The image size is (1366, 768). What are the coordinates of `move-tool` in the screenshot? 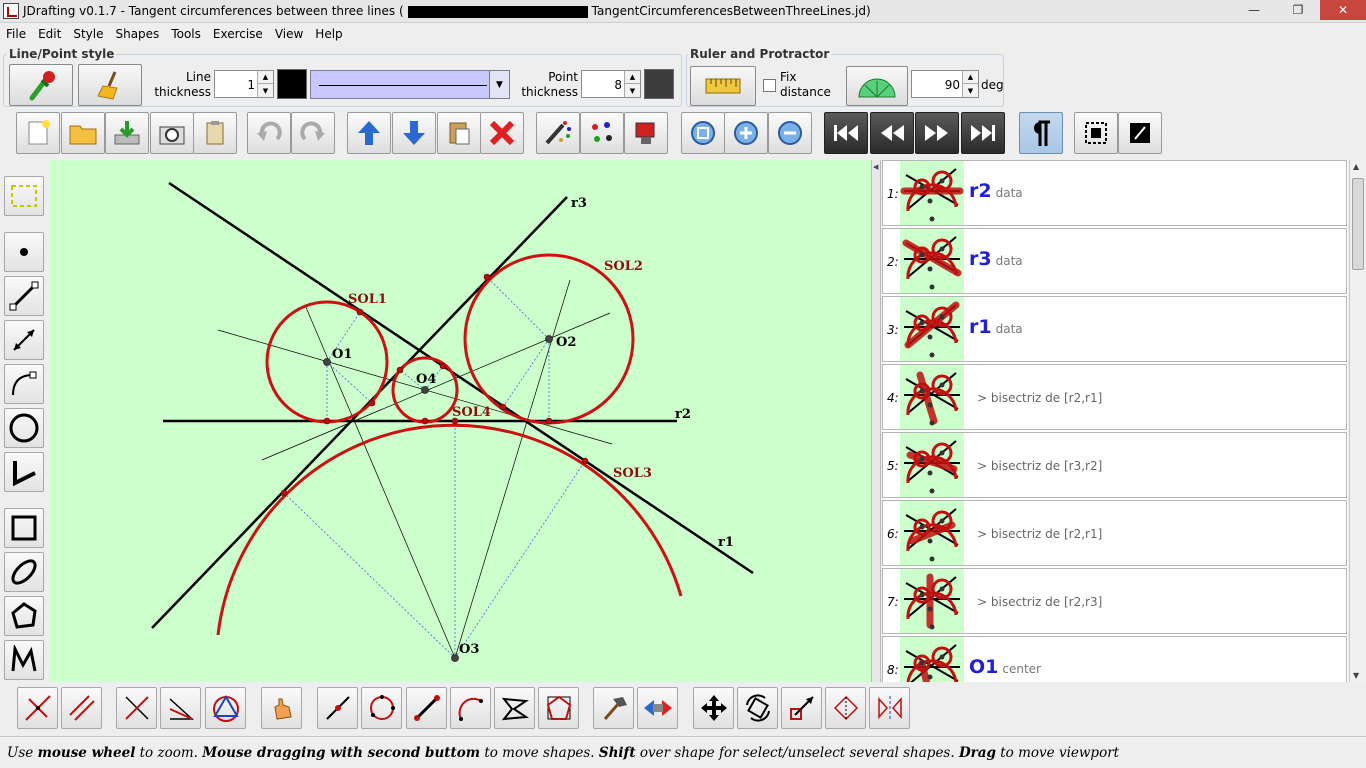 It's located at (713, 708).